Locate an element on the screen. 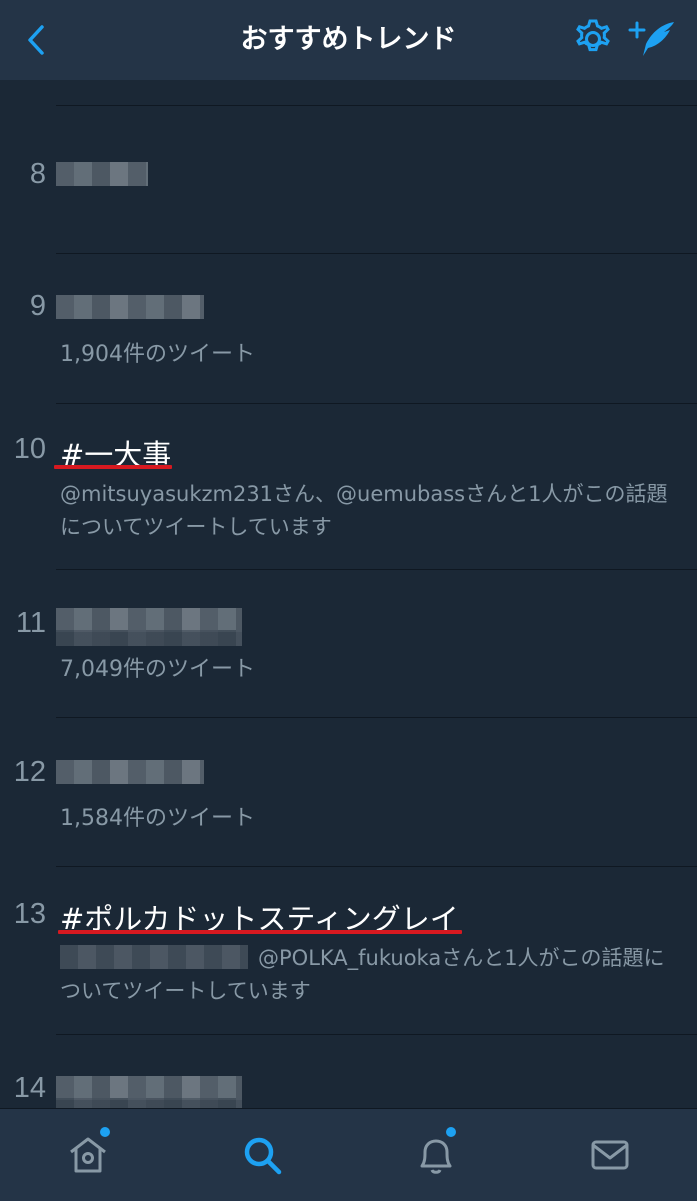 Image resolution: width=697 pixels, height=1201 pixels. top-navigation-bar: おすすめトレンド is located at coordinates (348, 40).